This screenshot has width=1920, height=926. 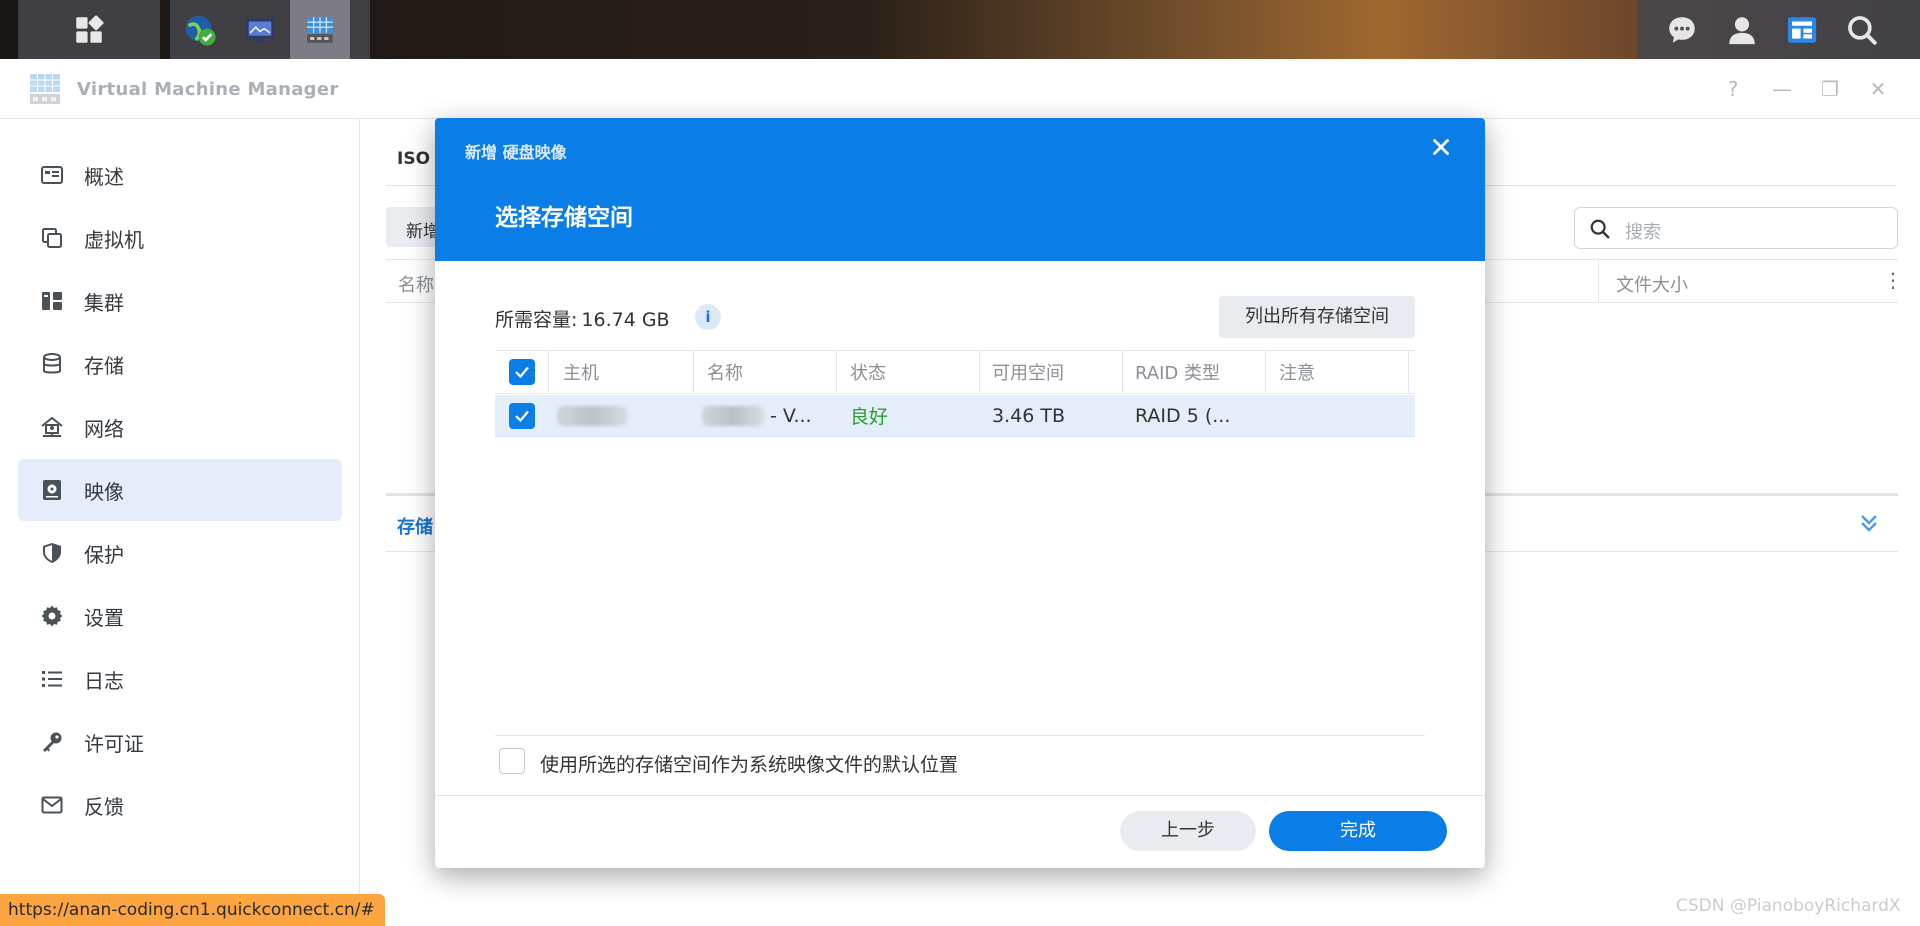 What do you see at coordinates (512, 761) in the screenshot?
I see `default-location-checkbox` at bounding box center [512, 761].